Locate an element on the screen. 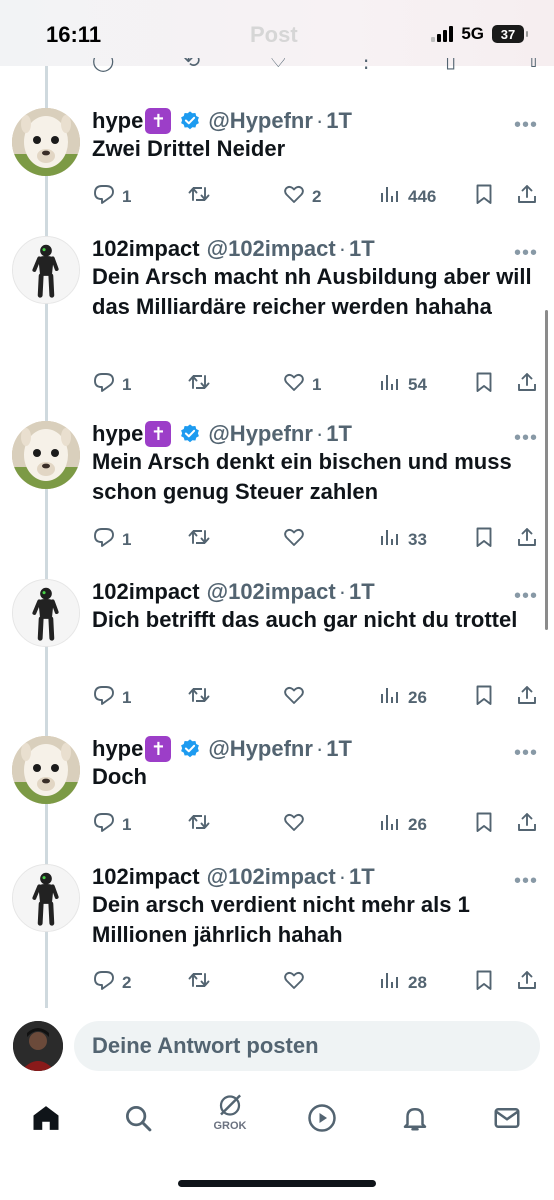  mail-icon is located at coordinates (507, 1118).